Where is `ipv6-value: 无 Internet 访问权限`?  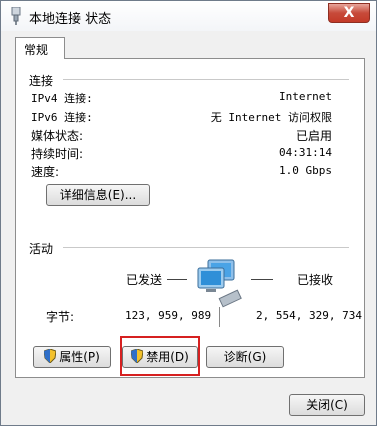 ipv6-value: 无 Internet 访问权限 is located at coordinates (271, 117).